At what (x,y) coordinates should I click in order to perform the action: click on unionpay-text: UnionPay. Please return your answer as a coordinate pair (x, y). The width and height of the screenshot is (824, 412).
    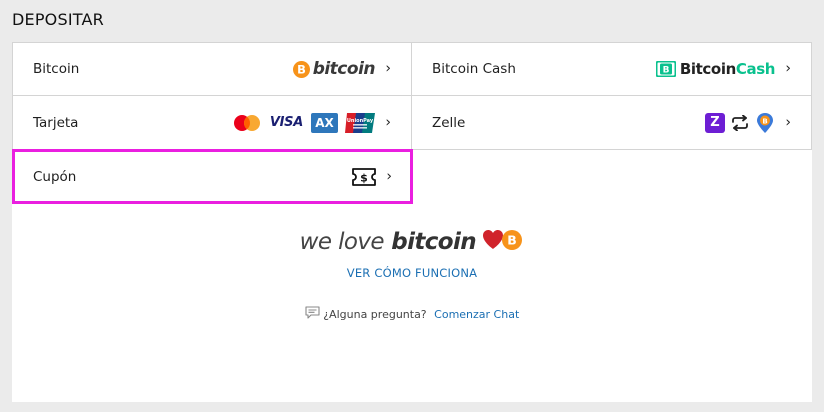
    Looking at the image, I should click on (360, 121).